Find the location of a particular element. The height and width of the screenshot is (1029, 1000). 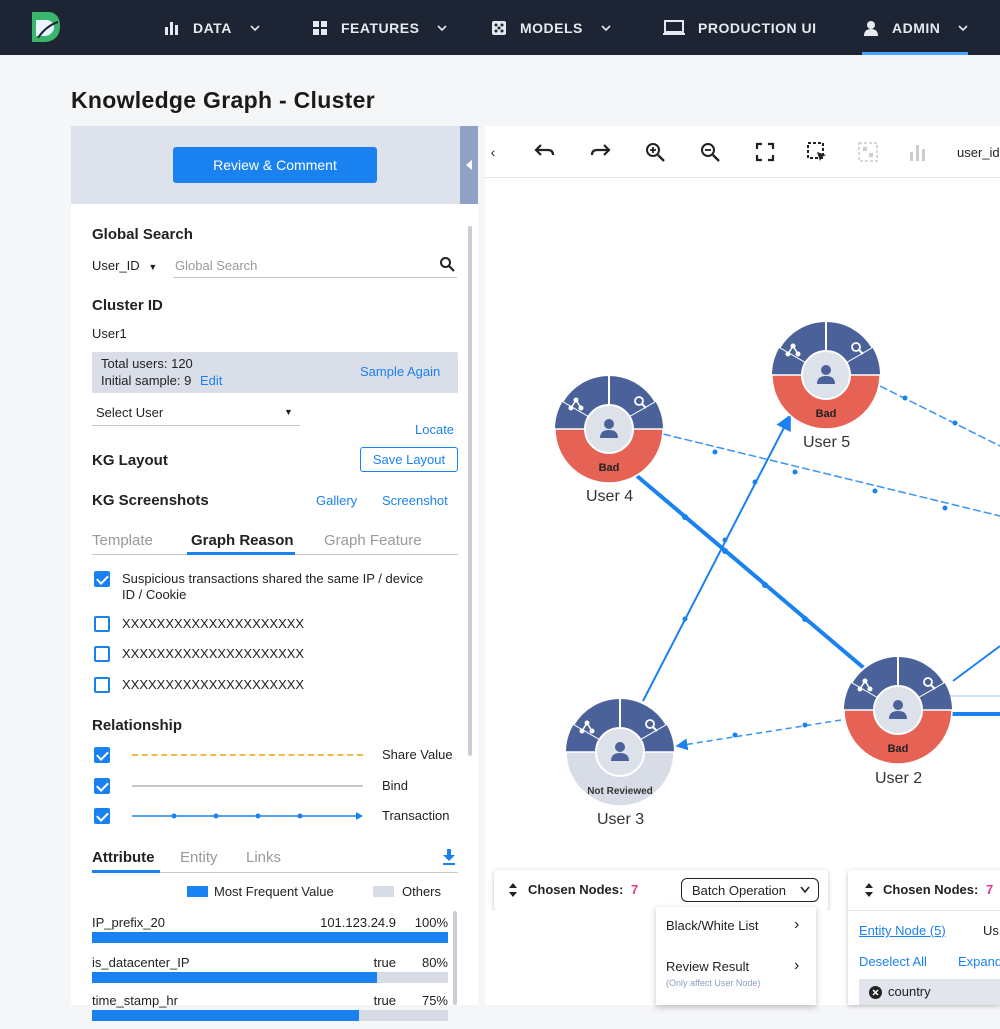

search-field-select: User_ID ▼ is located at coordinates (124, 265).